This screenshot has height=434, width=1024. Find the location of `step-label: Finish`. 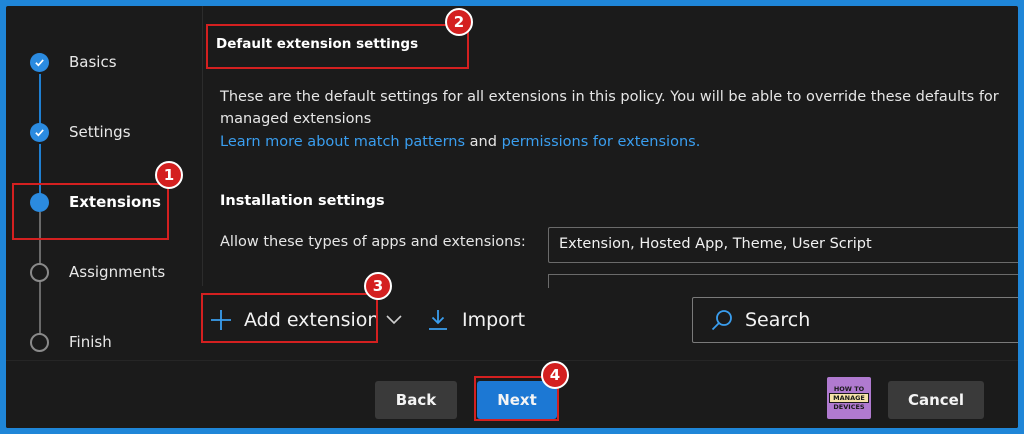

step-label: Finish is located at coordinates (90, 342).